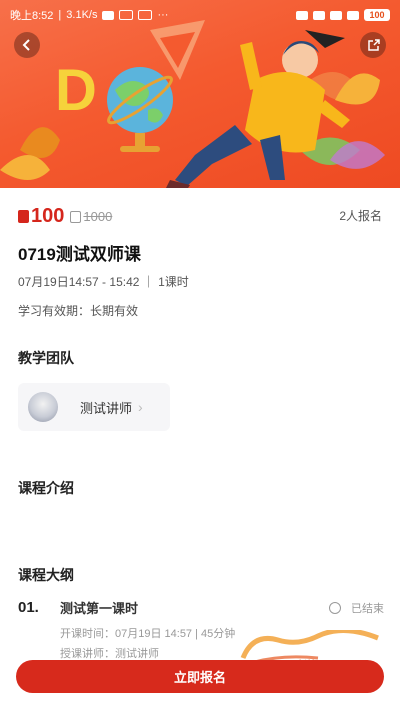 The image size is (400, 711). I want to click on network-speed: 3.1K/s, so click(82, 15).